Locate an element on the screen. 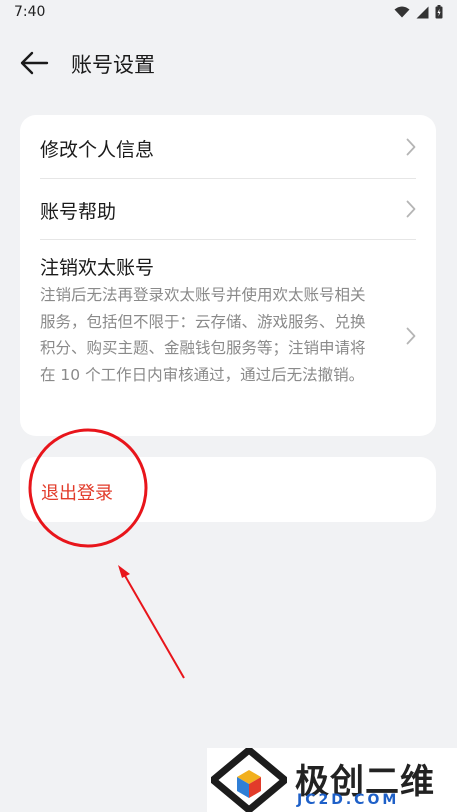  wifi-icon is located at coordinates (402, 12).